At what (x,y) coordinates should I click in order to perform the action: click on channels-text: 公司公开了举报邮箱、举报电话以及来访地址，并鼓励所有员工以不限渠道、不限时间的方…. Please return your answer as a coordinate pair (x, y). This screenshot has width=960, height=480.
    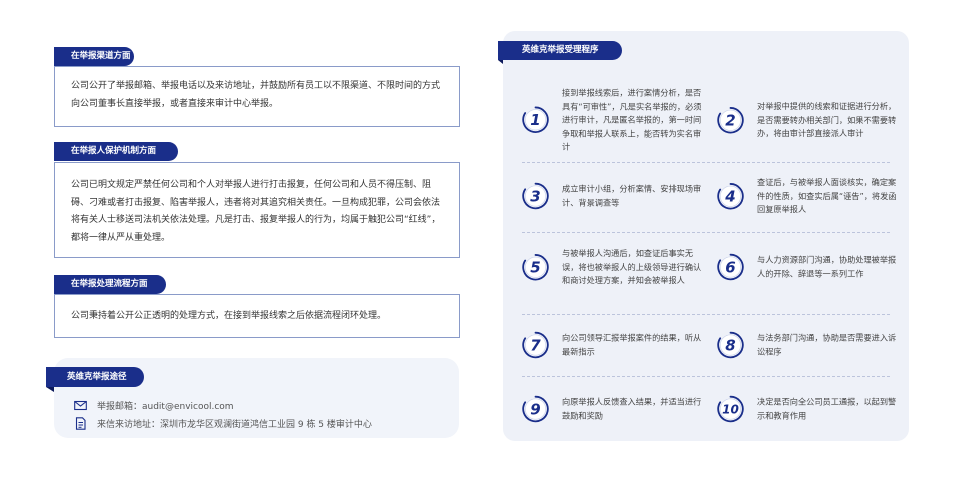
    Looking at the image, I should click on (256, 95).